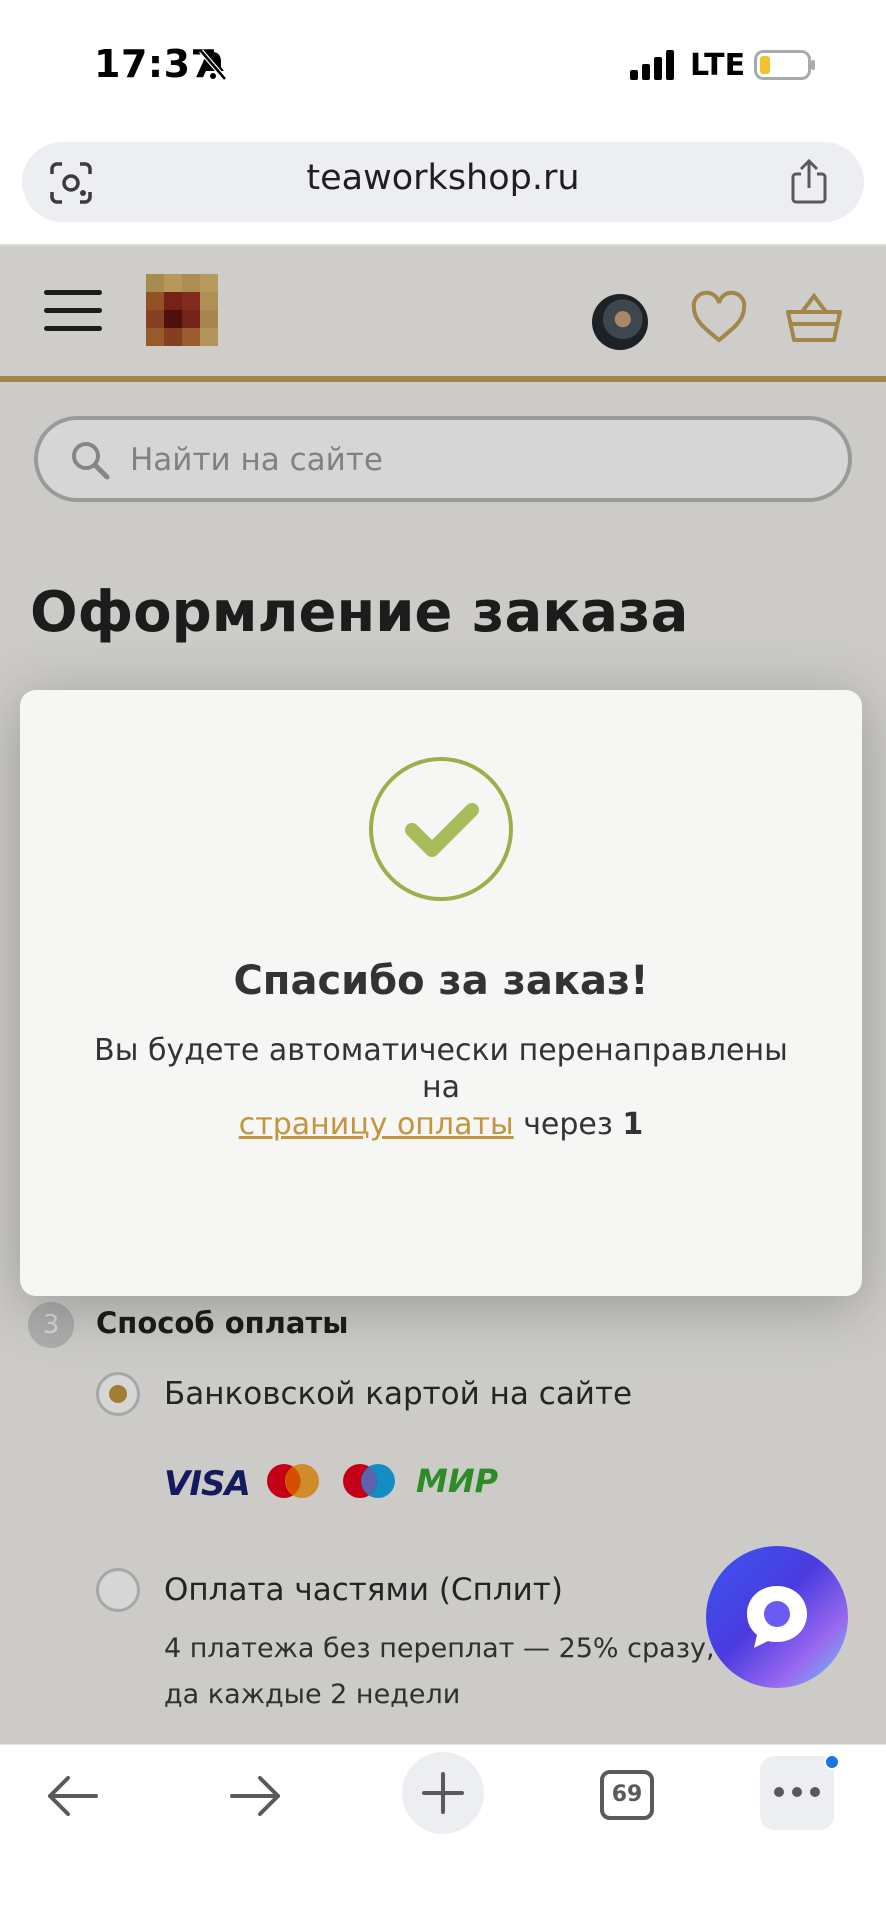 The height and width of the screenshot is (1920, 886). What do you see at coordinates (443, 178) in the screenshot?
I see `url-text: teaworkshop.ru` at bounding box center [443, 178].